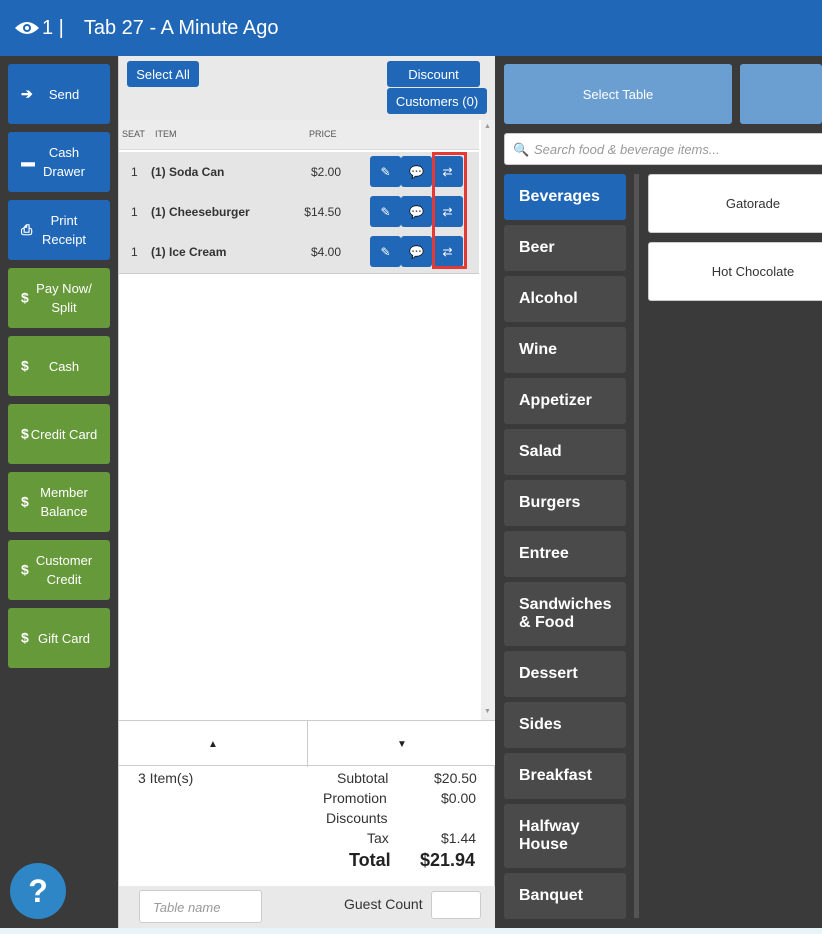  What do you see at coordinates (27, 28) in the screenshot?
I see `eye-icon` at bounding box center [27, 28].